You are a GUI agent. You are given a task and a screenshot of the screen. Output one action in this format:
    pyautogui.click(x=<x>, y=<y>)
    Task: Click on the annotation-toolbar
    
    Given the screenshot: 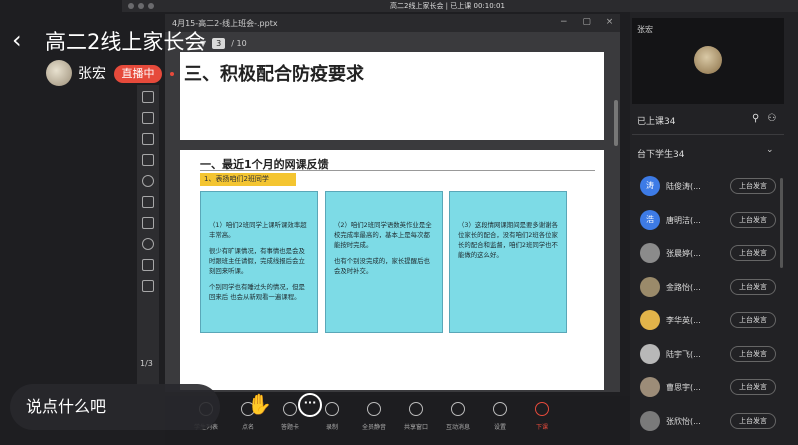 What is the action you would take?
    pyautogui.click(x=148, y=235)
    